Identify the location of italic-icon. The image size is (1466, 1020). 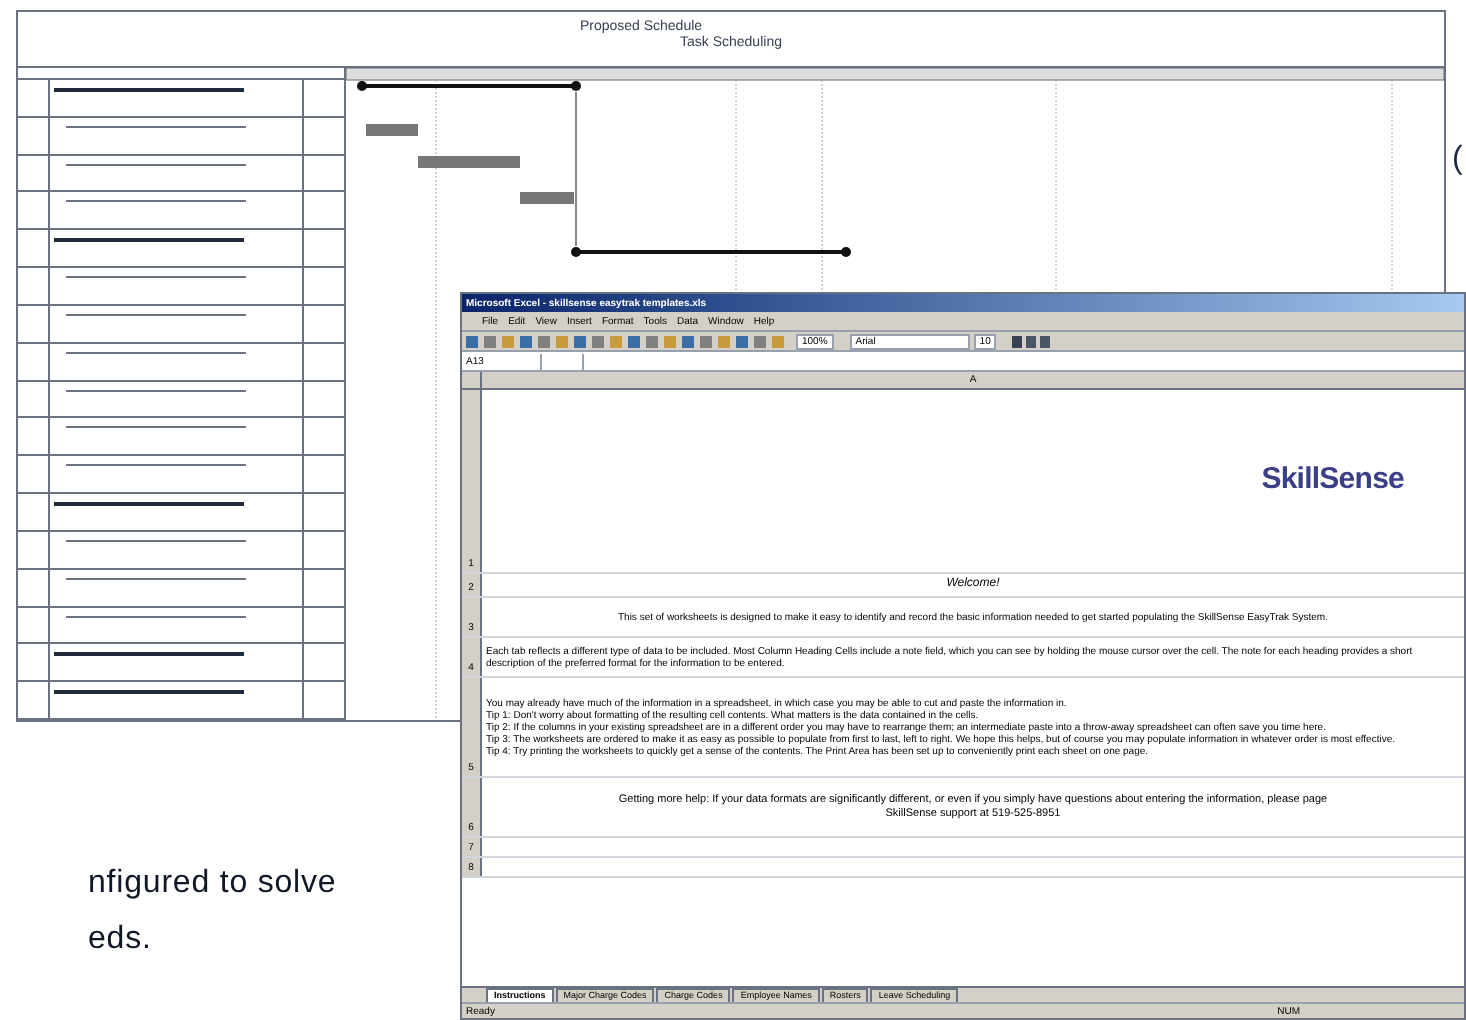
(1031, 341).